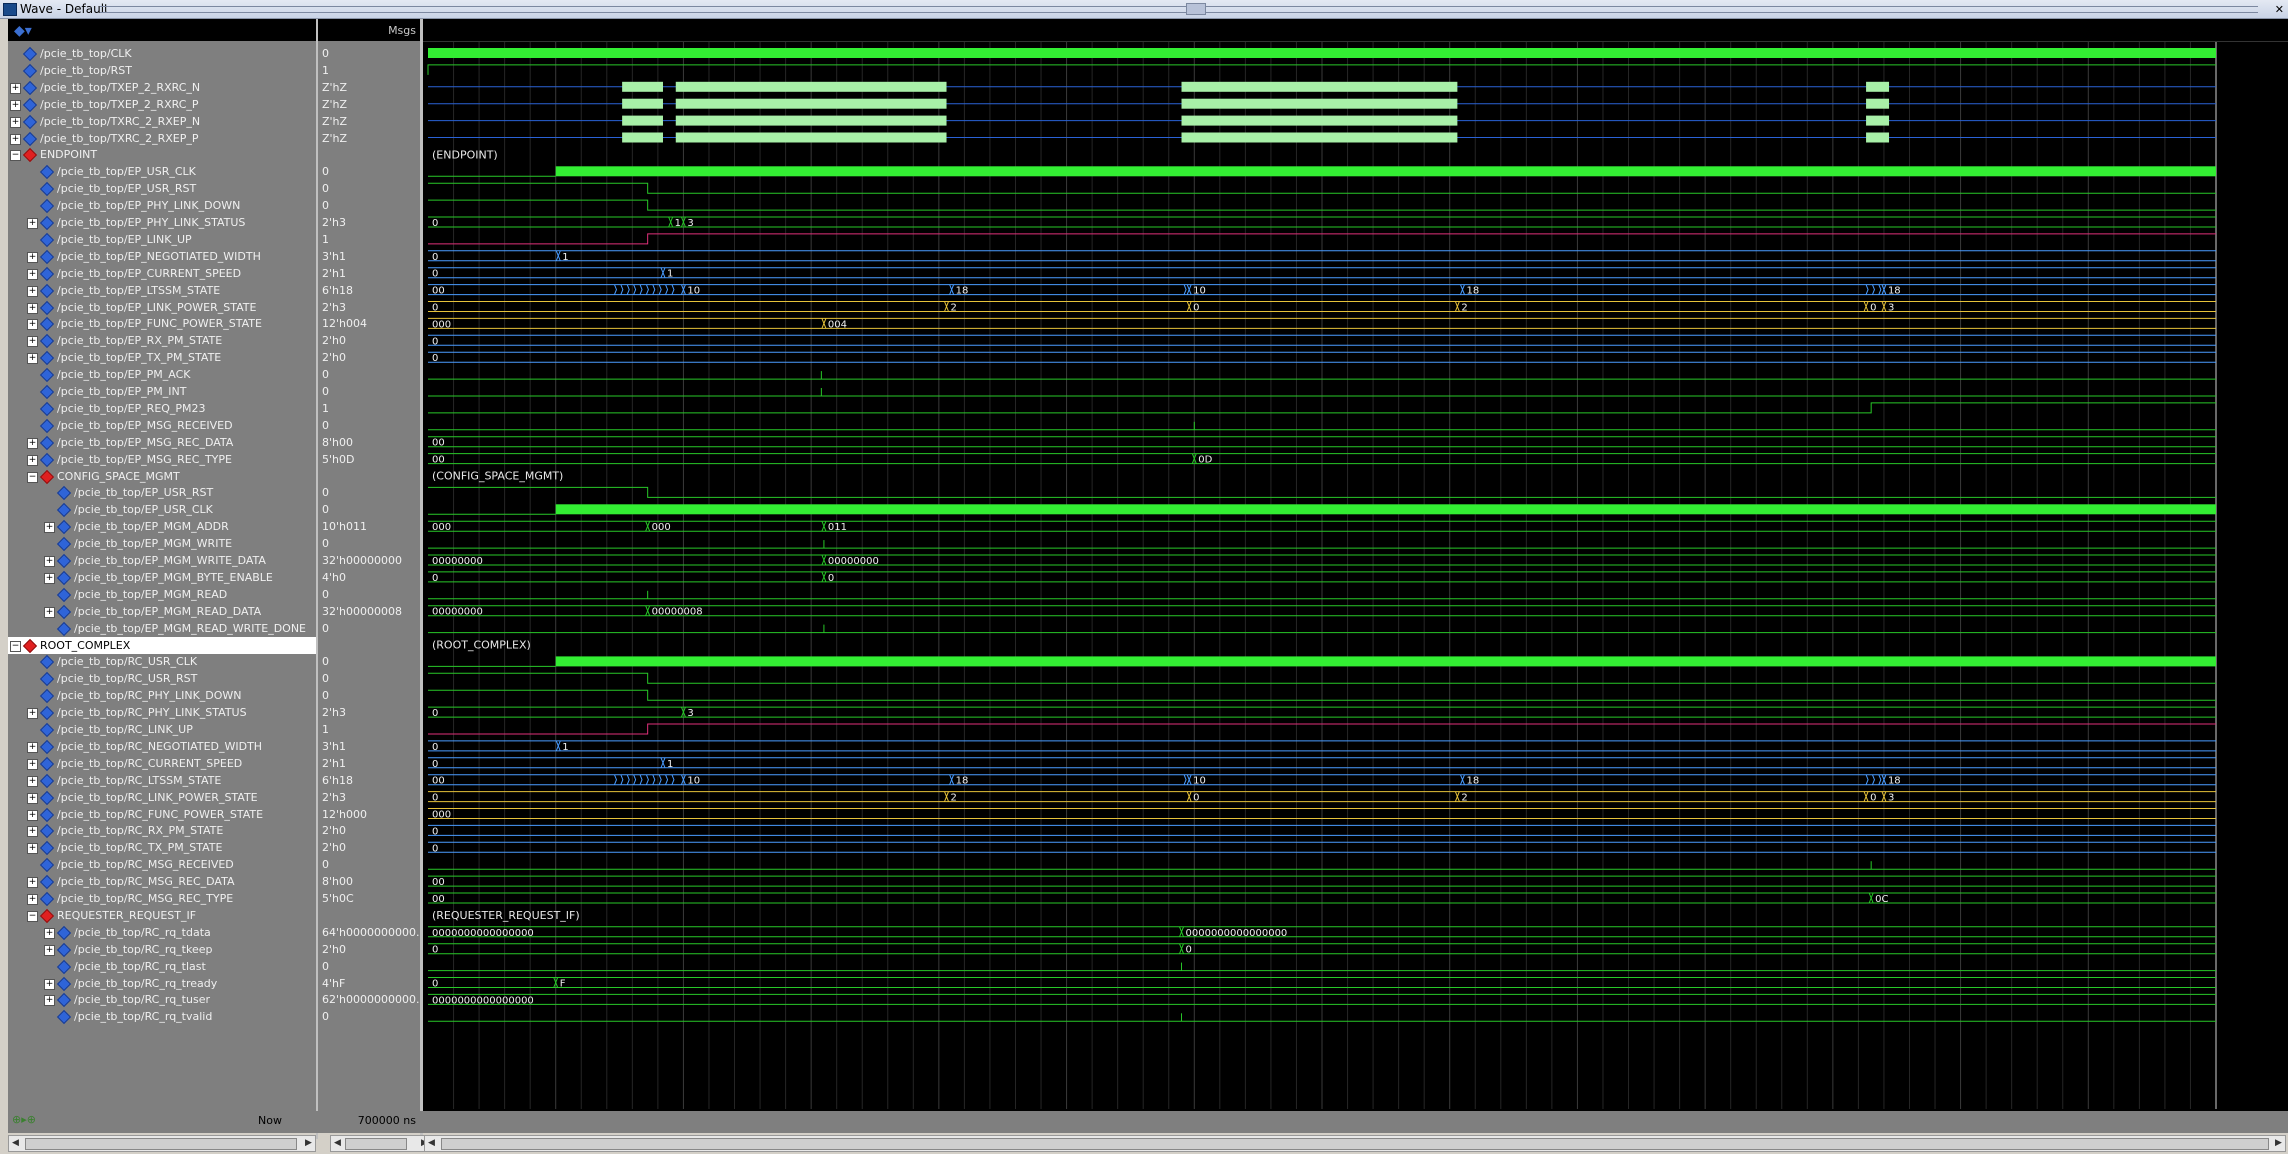  Describe the element at coordinates (23, 31) in the screenshot. I see `wave-toolbar-dropdown-icon: ◆▾` at that location.